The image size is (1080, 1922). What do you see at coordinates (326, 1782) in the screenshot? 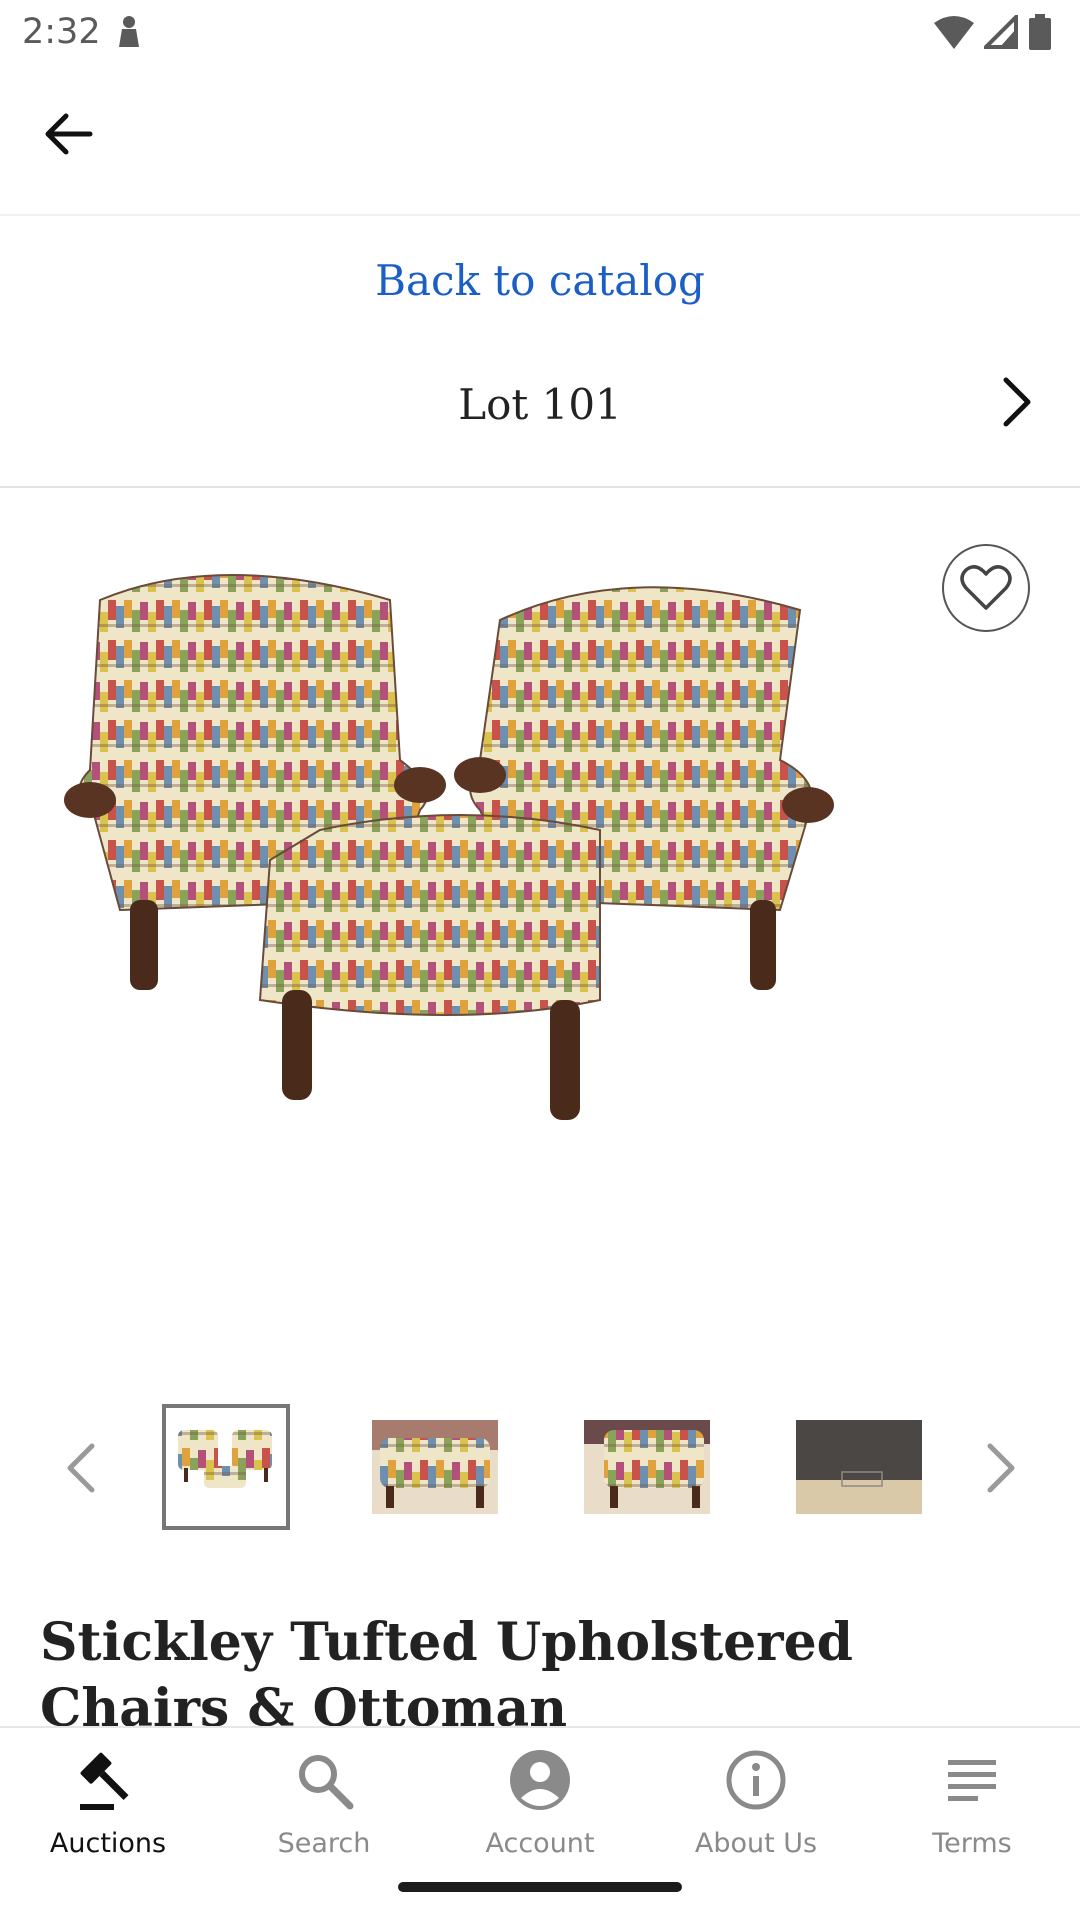
I see `search-icon` at bounding box center [326, 1782].